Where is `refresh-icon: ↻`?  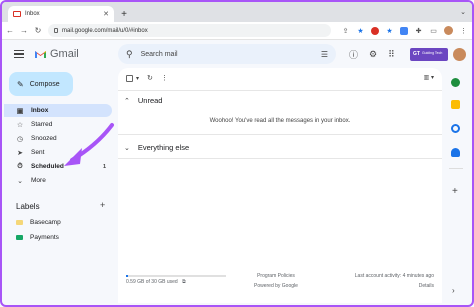
refresh-icon: ↻ is located at coordinates (150, 78).